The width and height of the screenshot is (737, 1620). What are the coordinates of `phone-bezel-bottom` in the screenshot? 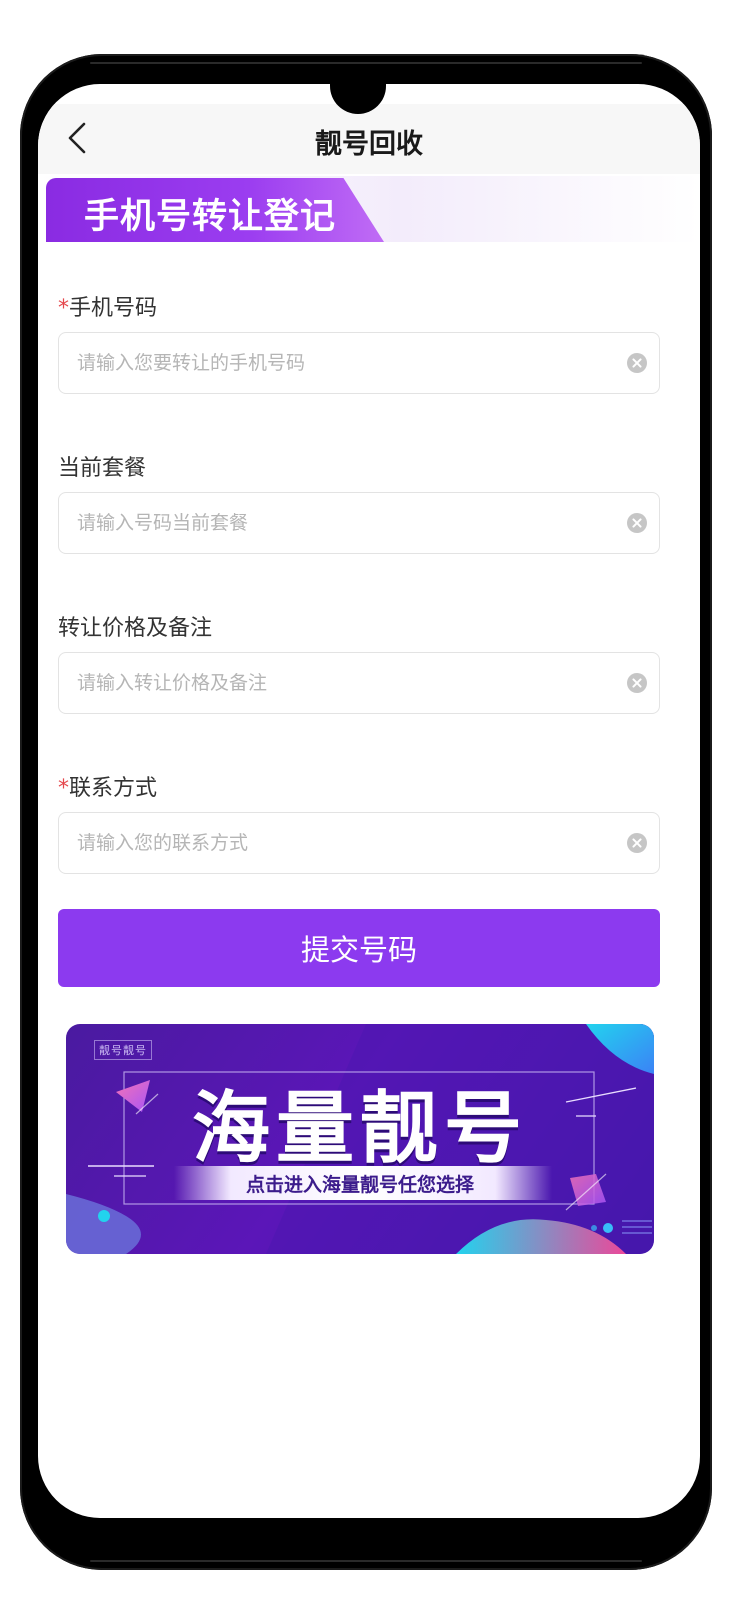 It's located at (366, 1561).